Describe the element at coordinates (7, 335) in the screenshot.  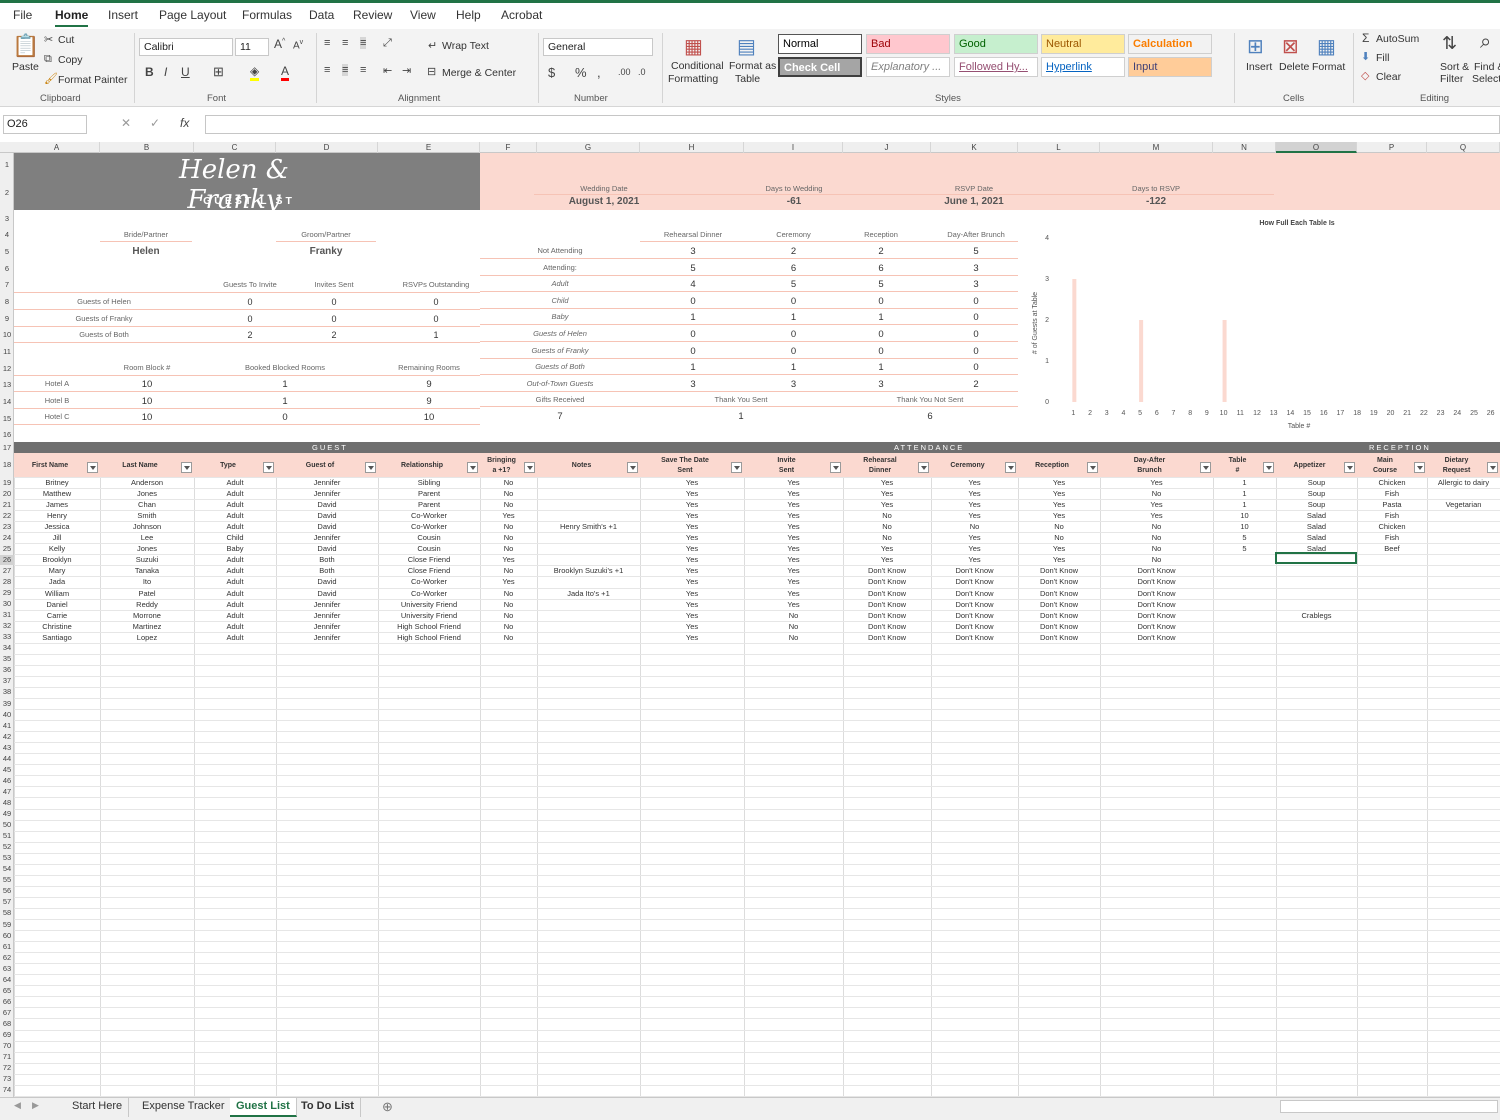
I see `row-header: 10` at that location.